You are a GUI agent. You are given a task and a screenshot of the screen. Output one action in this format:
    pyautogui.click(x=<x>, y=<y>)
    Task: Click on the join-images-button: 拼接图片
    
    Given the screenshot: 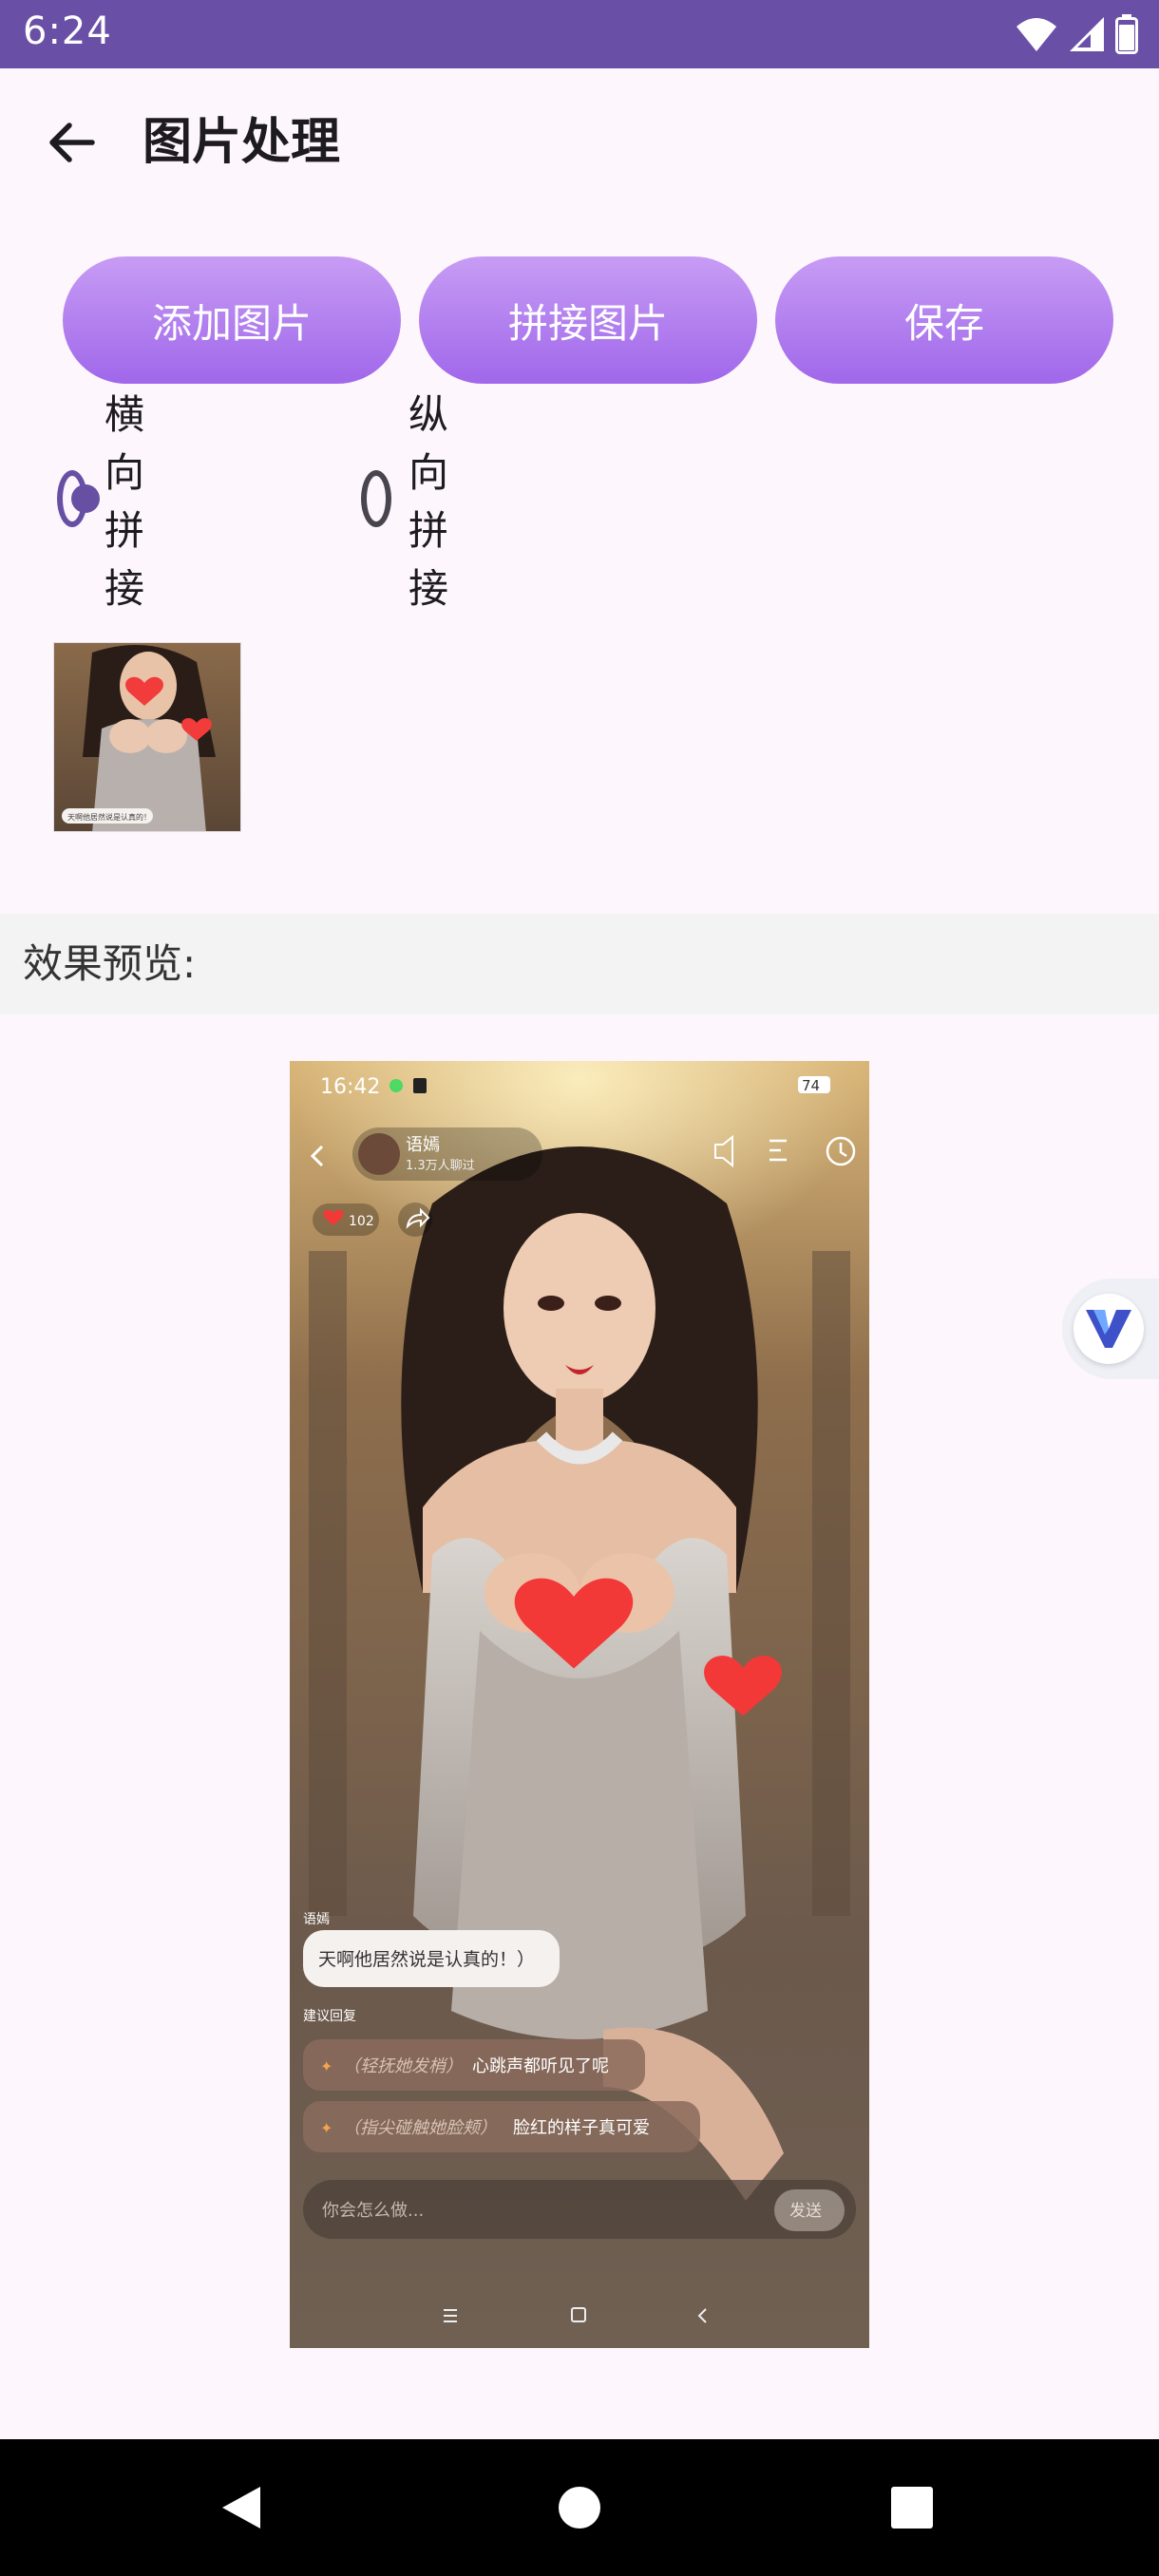 What is the action you would take?
    pyautogui.click(x=588, y=320)
    